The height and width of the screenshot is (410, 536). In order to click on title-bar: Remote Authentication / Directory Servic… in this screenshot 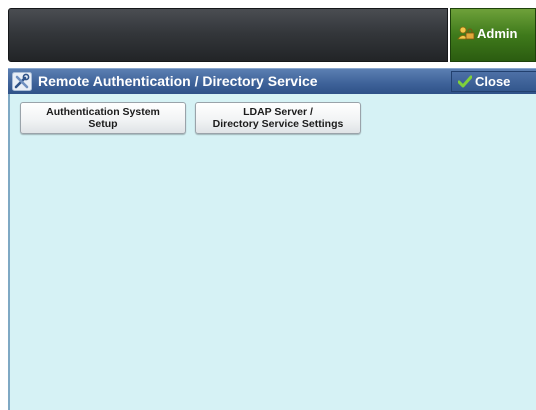, I will do `click(272, 81)`.